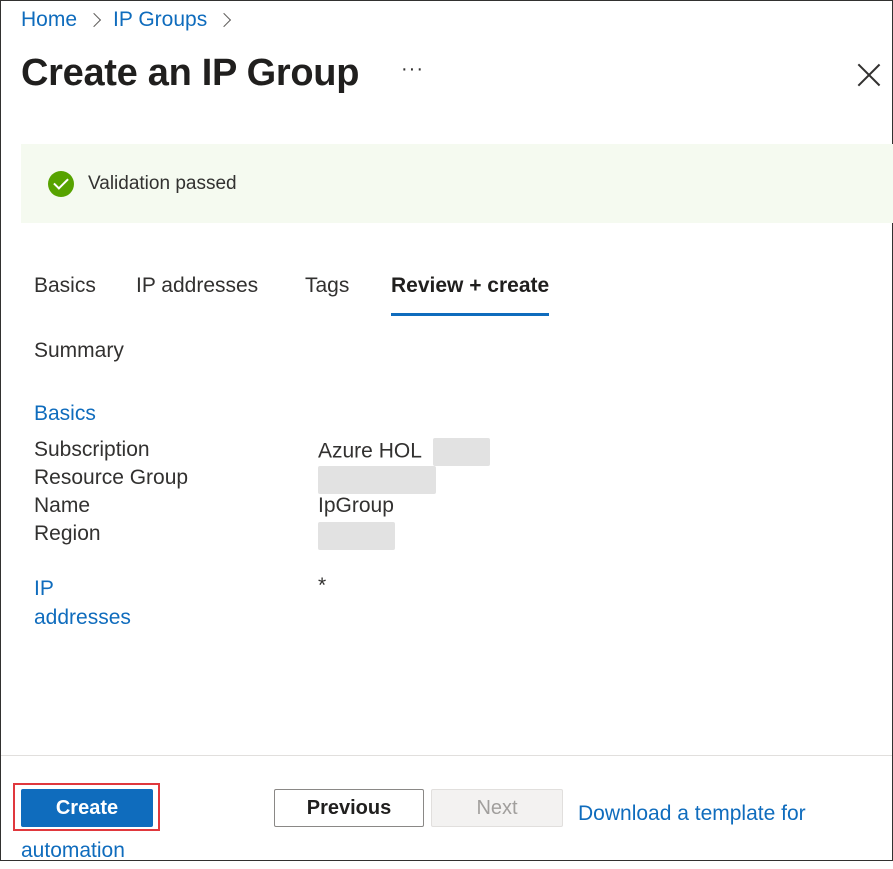 The image size is (893, 869). What do you see at coordinates (67, 533) in the screenshot?
I see `region-label: Region` at bounding box center [67, 533].